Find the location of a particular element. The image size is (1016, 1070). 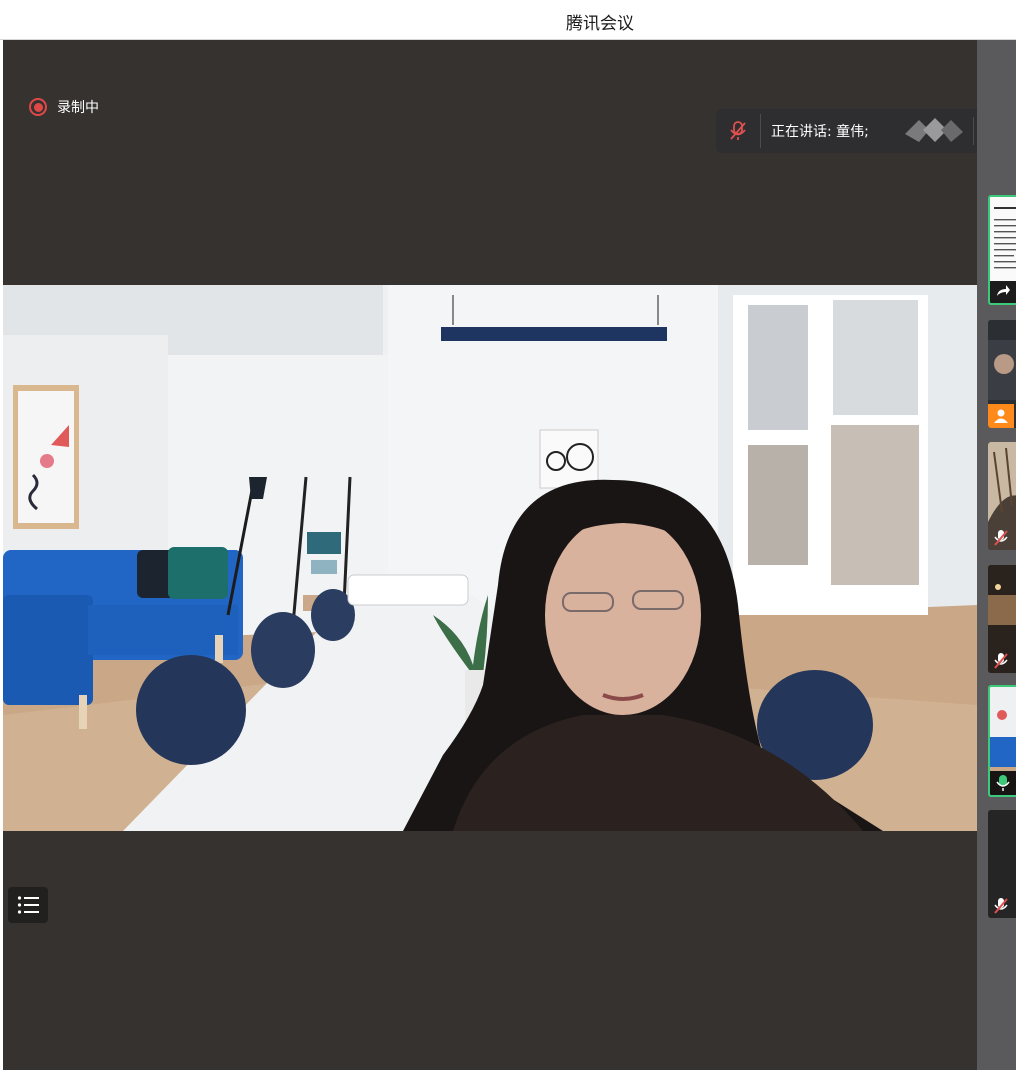

avatar-badge is located at coordinates (1001, 416).